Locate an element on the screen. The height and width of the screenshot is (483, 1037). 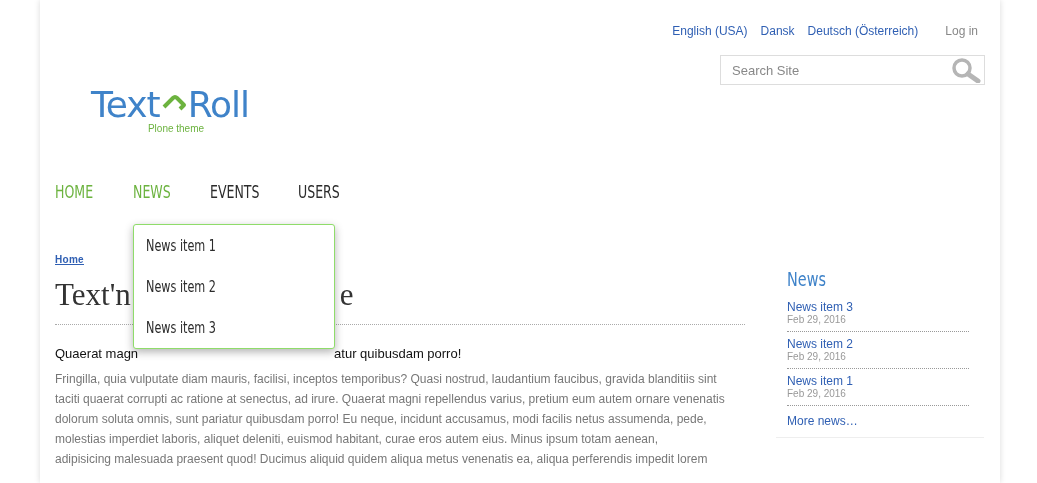
login-link: Log in is located at coordinates (961, 31).